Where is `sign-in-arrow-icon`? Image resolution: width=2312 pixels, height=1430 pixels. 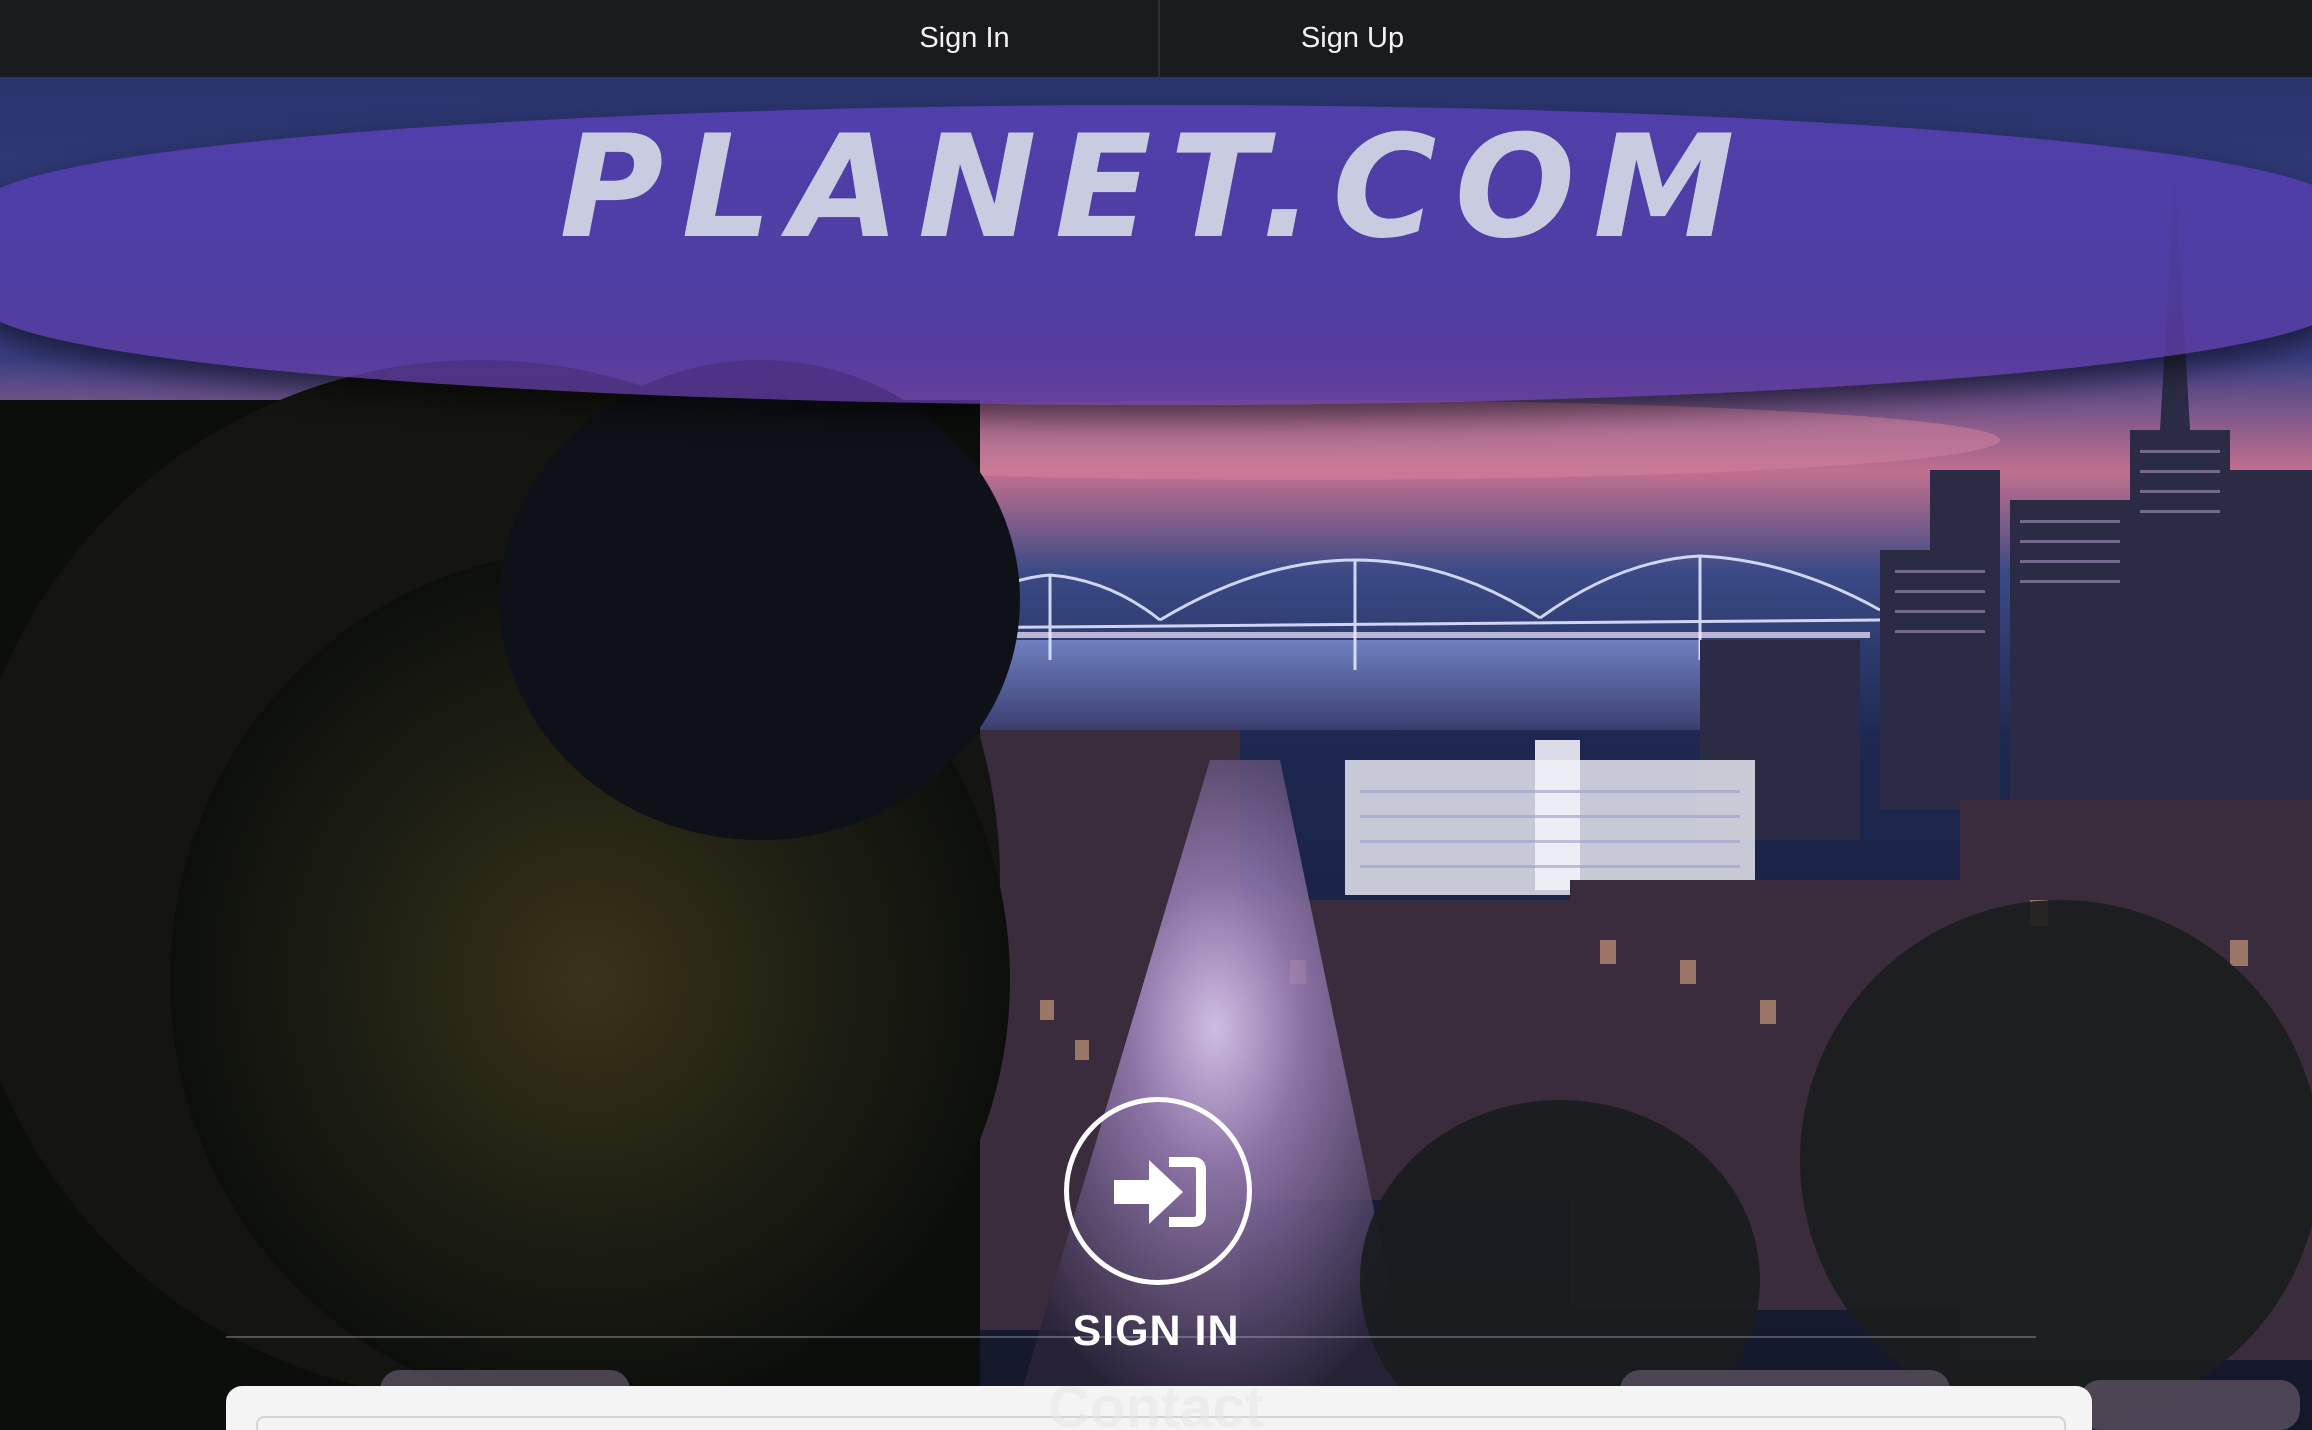
sign-in-arrow-icon is located at coordinates (1160, 1192).